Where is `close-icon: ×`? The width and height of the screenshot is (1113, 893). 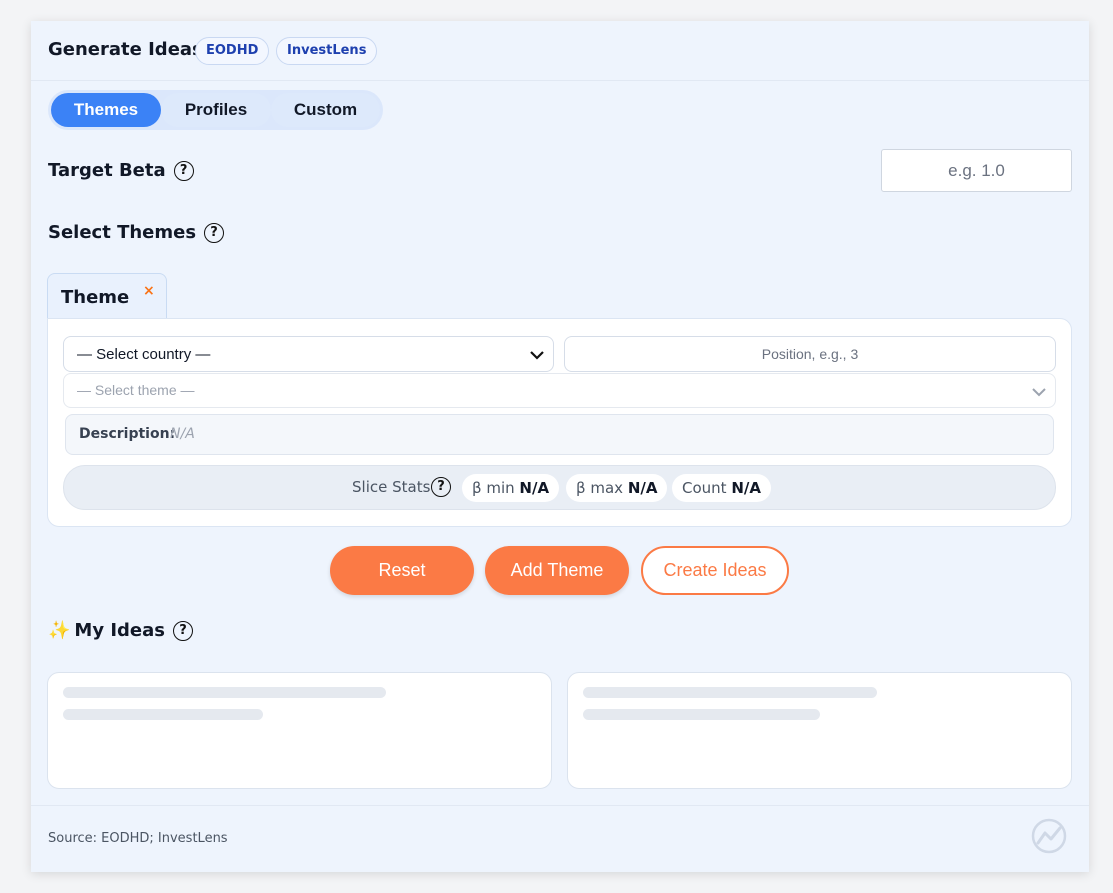
close-icon: × is located at coordinates (149, 291).